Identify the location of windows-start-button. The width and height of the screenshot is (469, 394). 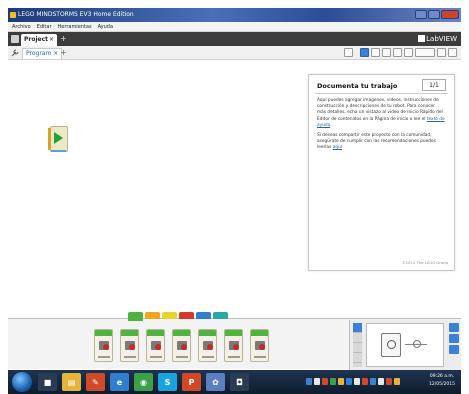
(22, 382).